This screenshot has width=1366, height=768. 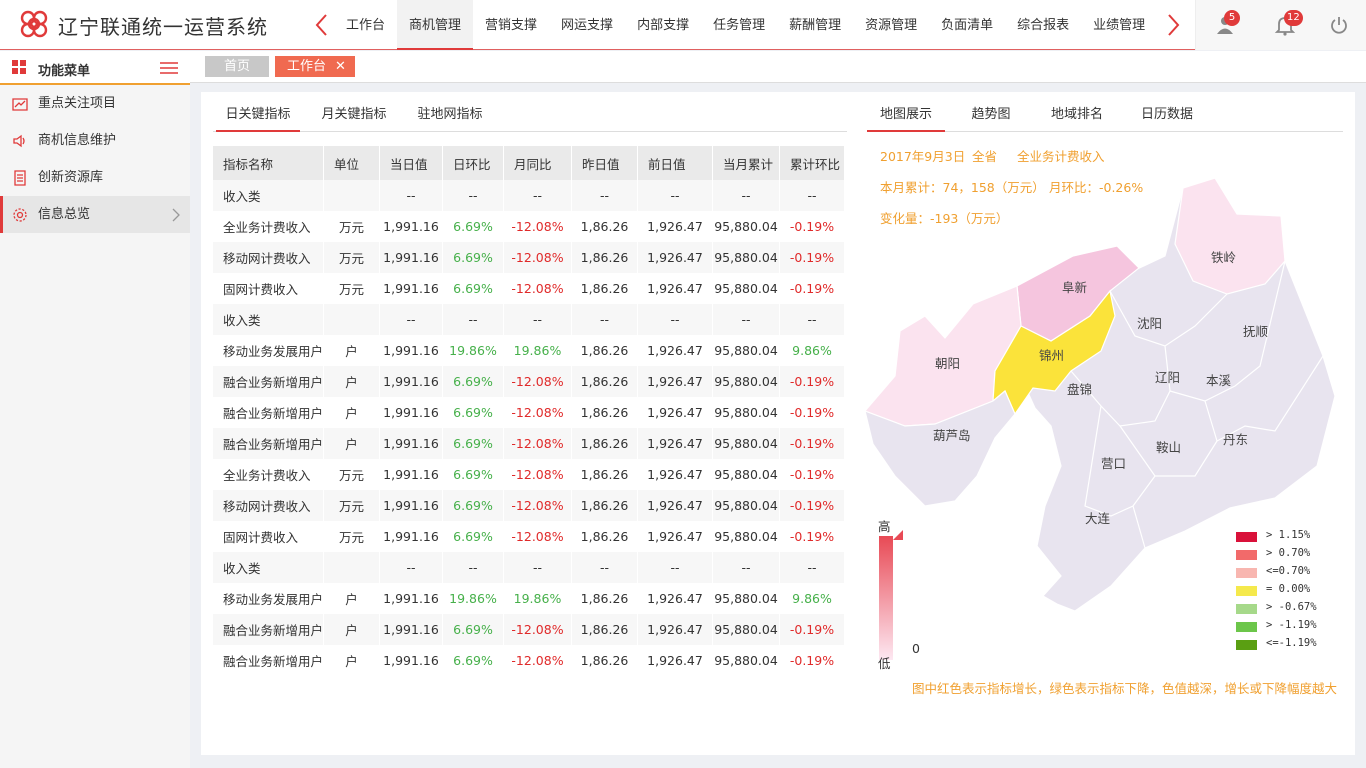 What do you see at coordinates (340, 66) in the screenshot?
I see `close-icon: ✕` at bounding box center [340, 66].